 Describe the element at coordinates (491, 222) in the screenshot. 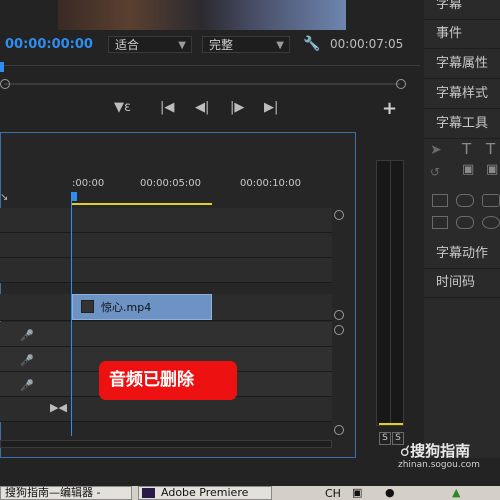

I see `ellipse-tool-icon` at that location.